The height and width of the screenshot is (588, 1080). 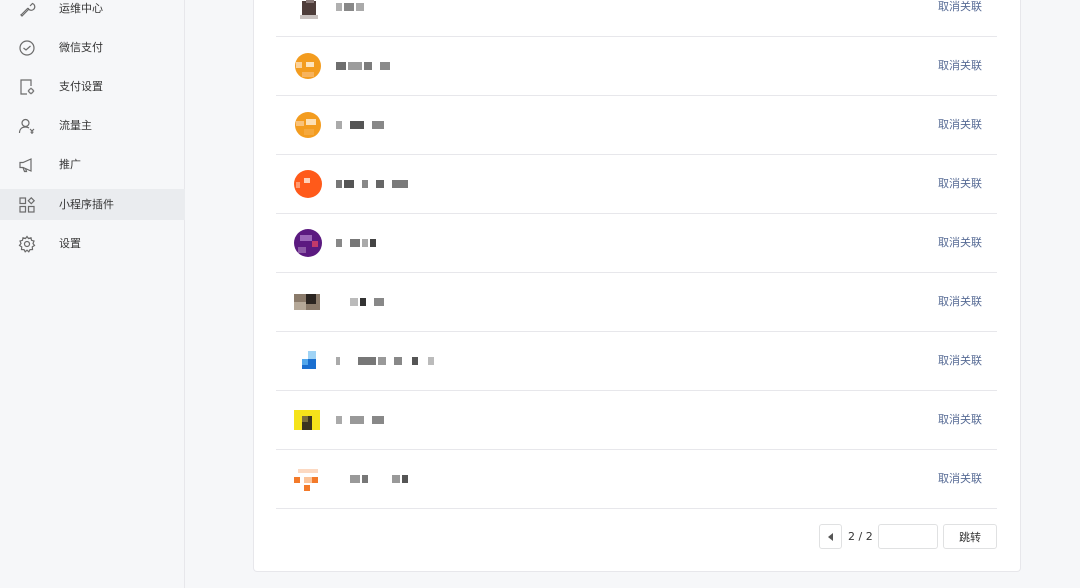 I want to click on plugin-grid-icon, so click(x=27, y=205).